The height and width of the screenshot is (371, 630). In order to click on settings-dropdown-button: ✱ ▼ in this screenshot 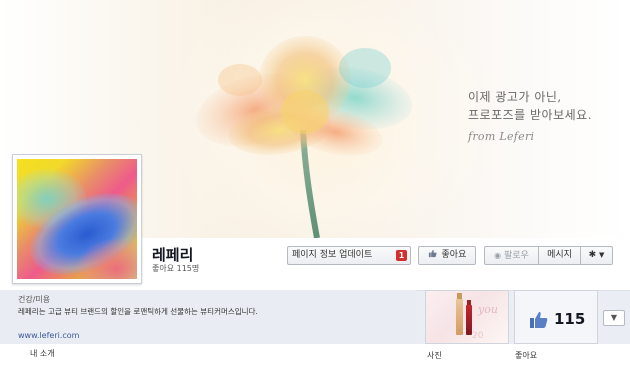, I will do `click(596, 255)`.